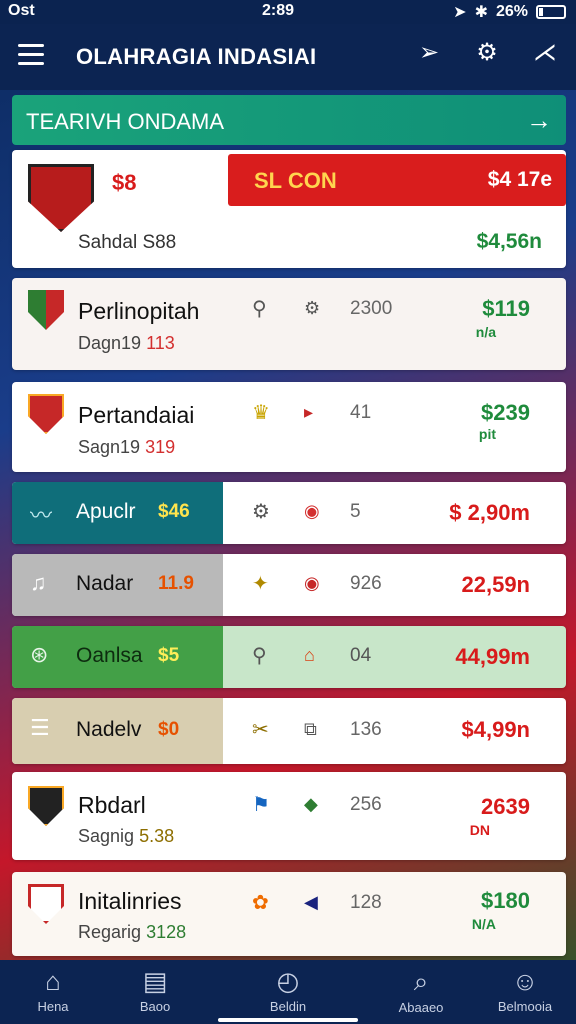 This screenshot has height=1024, width=576. What do you see at coordinates (132, 932) in the screenshot?
I see `team-sub: Regarig 3128` at bounding box center [132, 932].